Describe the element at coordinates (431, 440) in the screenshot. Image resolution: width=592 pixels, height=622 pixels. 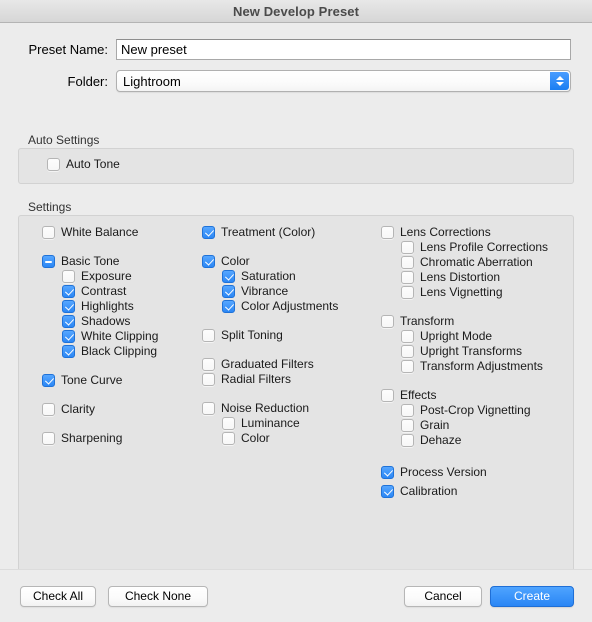
I see `checkbox-dehaze: Dehaze` at that location.